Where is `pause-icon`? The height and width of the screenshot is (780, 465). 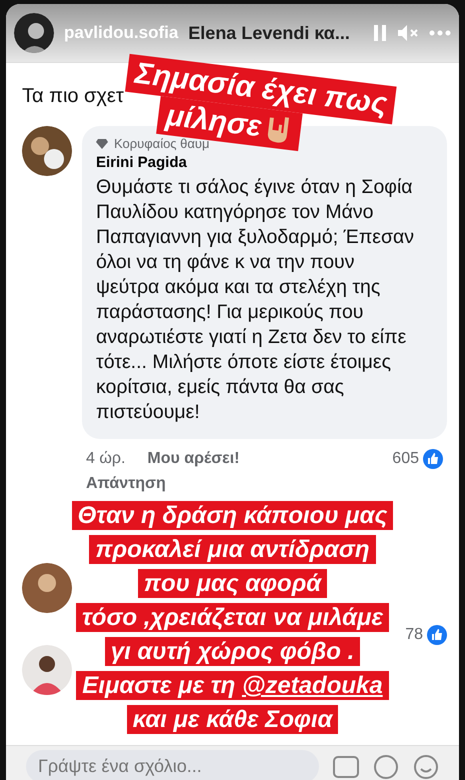
pause-icon is located at coordinates (380, 33).